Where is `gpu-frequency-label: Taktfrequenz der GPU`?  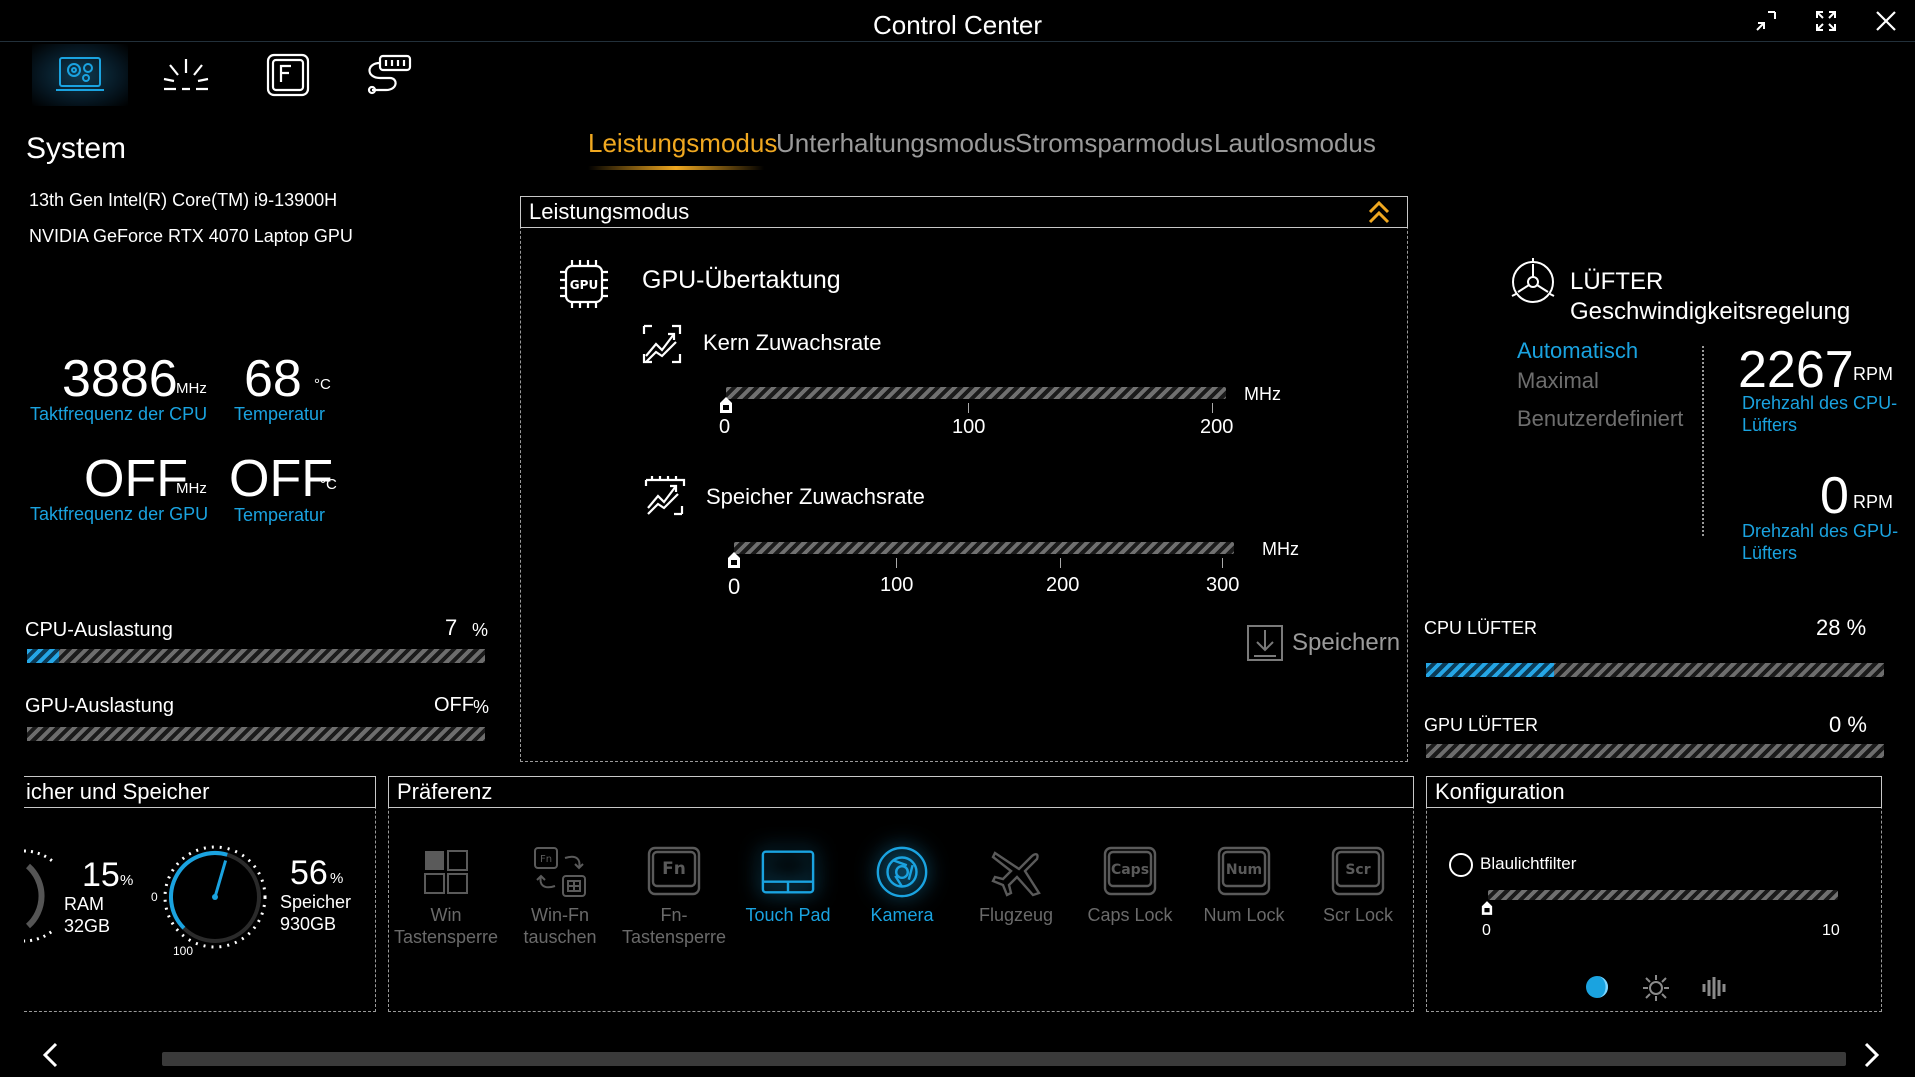
gpu-frequency-label: Taktfrequenz der GPU is located at coordinates (119, 514).